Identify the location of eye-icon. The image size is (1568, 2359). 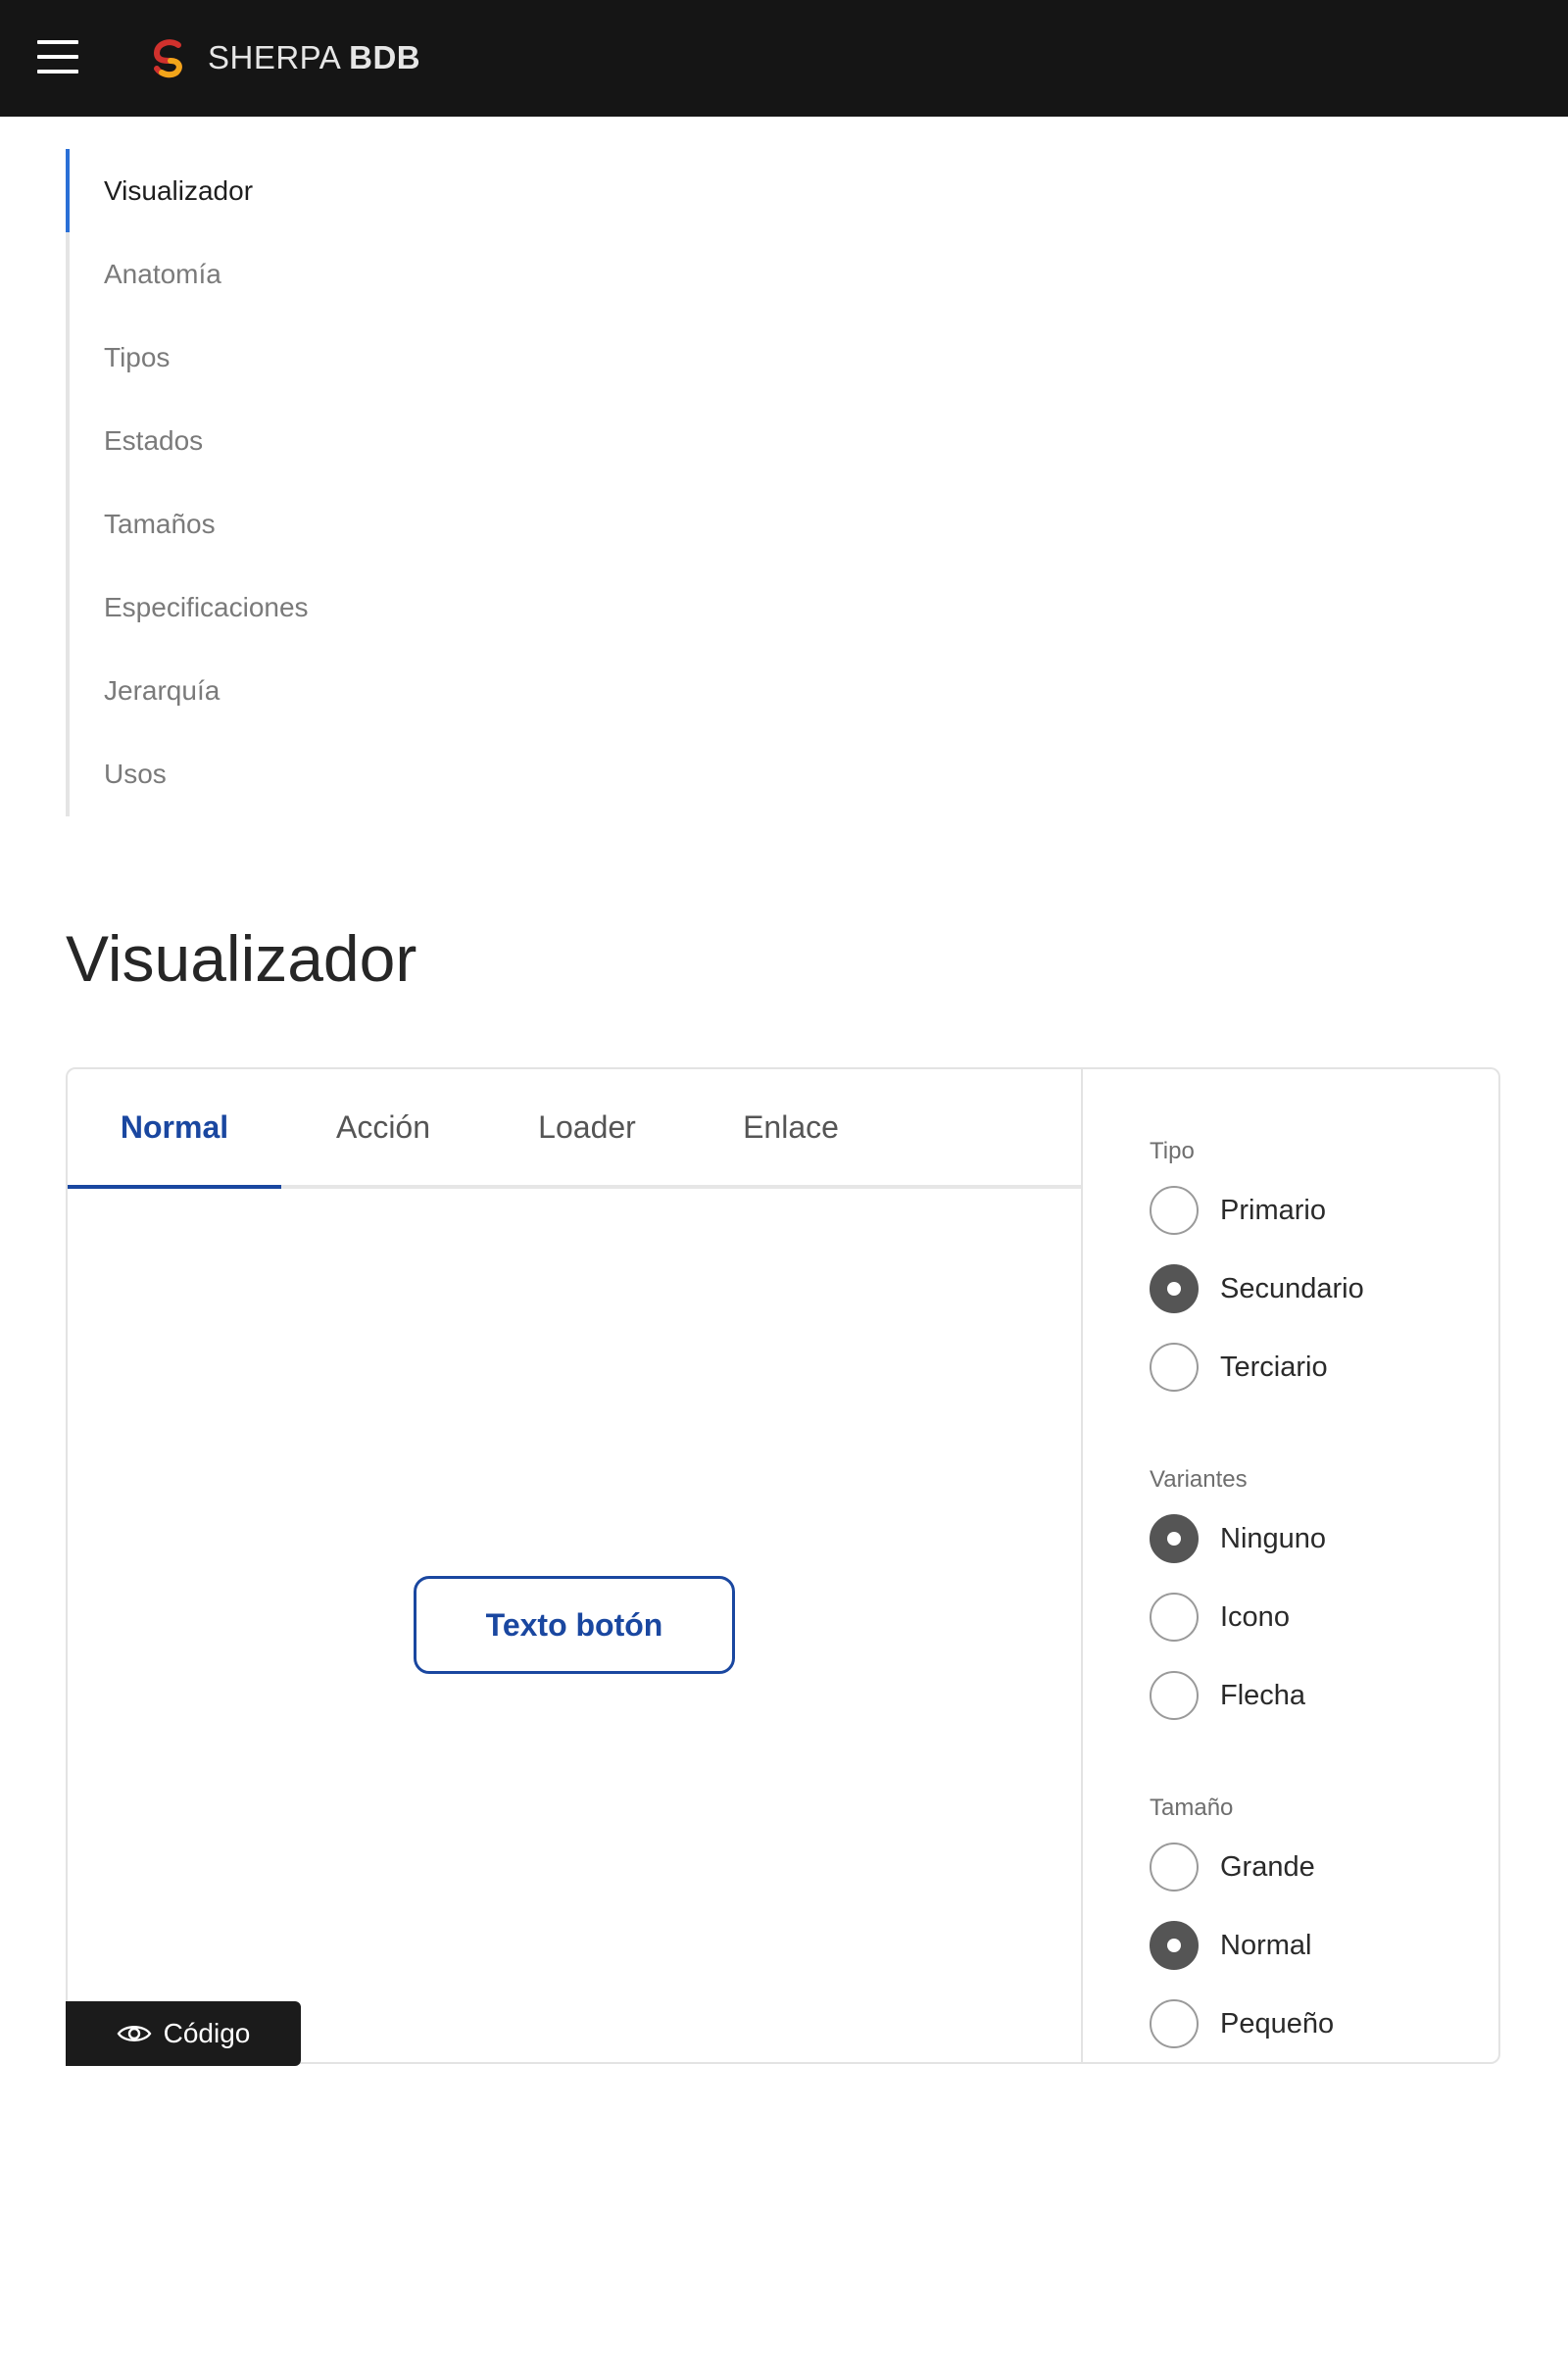
(134, 2033).